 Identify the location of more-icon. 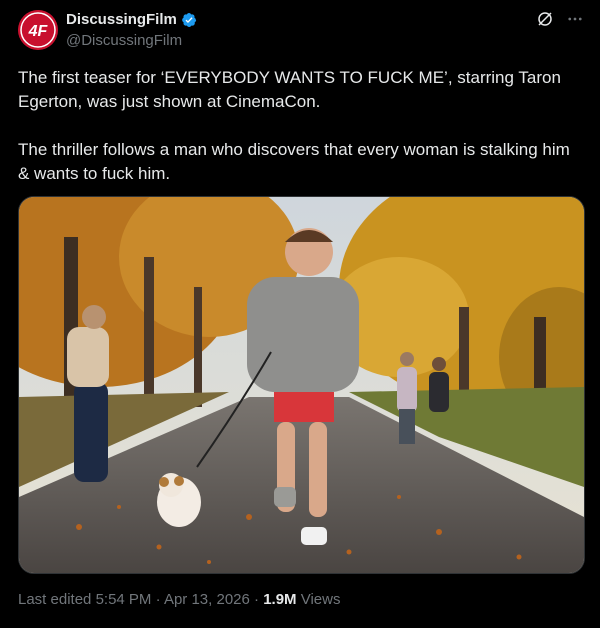
(575, 19).